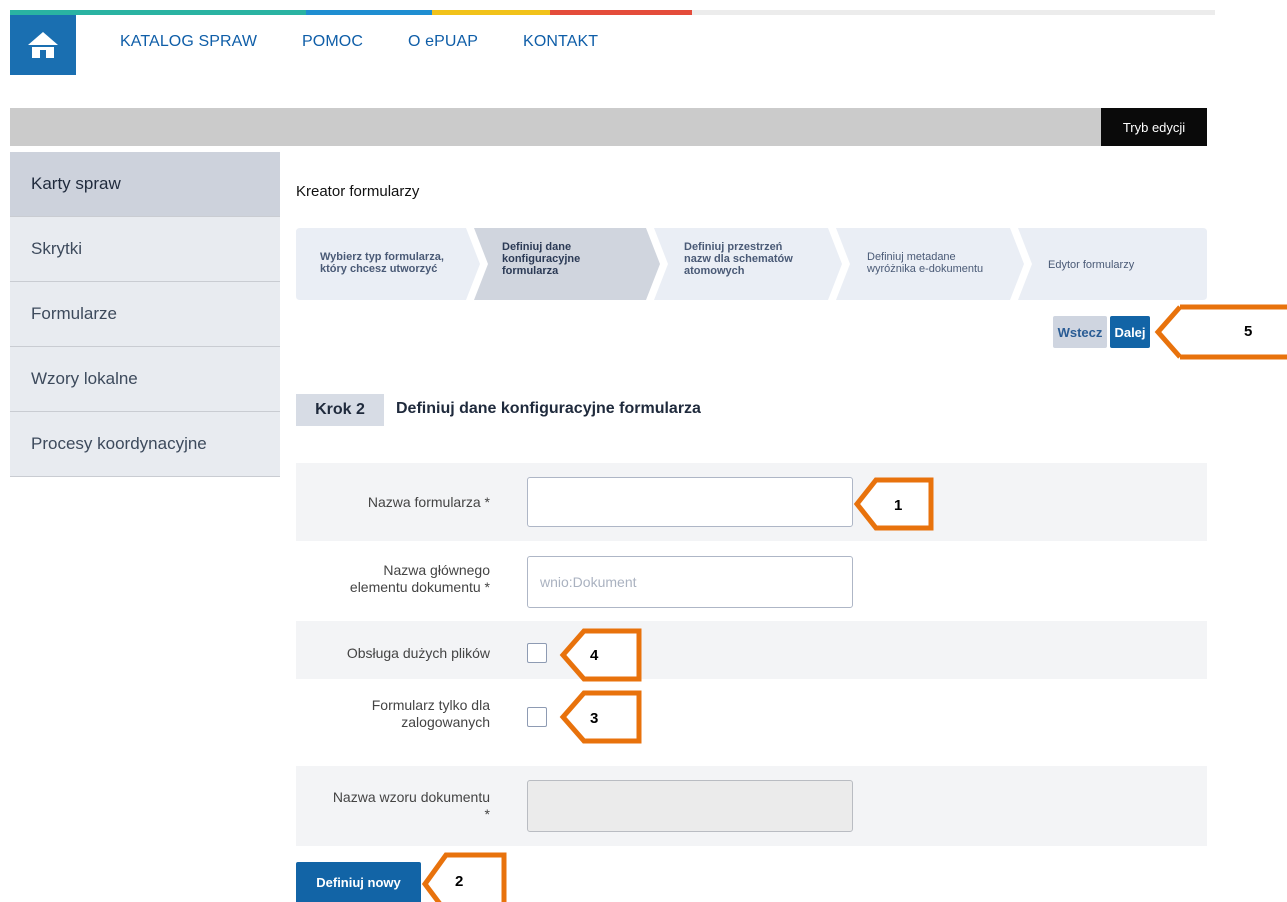 This screenshot has width=1287, height=902. I want to click on nav-katalog-spraw: KATALOG SPRAW, so click(188, 42).